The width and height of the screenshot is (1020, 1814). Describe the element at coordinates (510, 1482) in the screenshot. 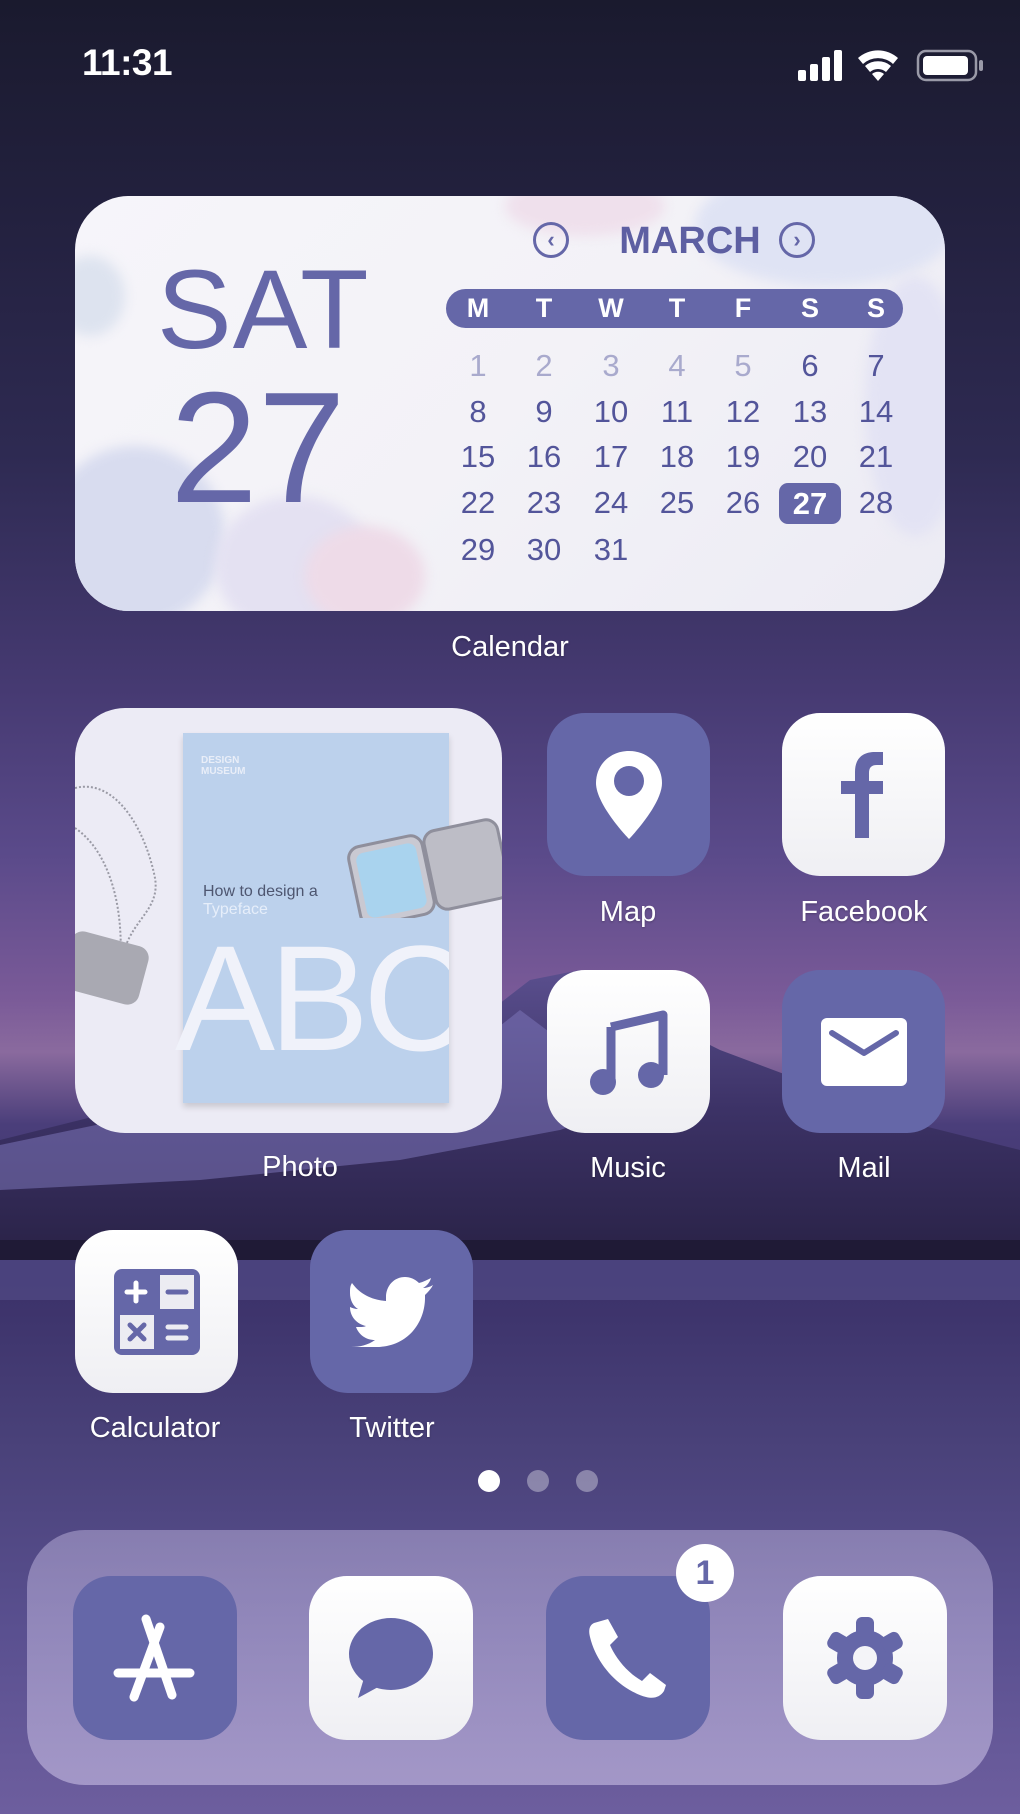

I see `page-indicator` at that location.